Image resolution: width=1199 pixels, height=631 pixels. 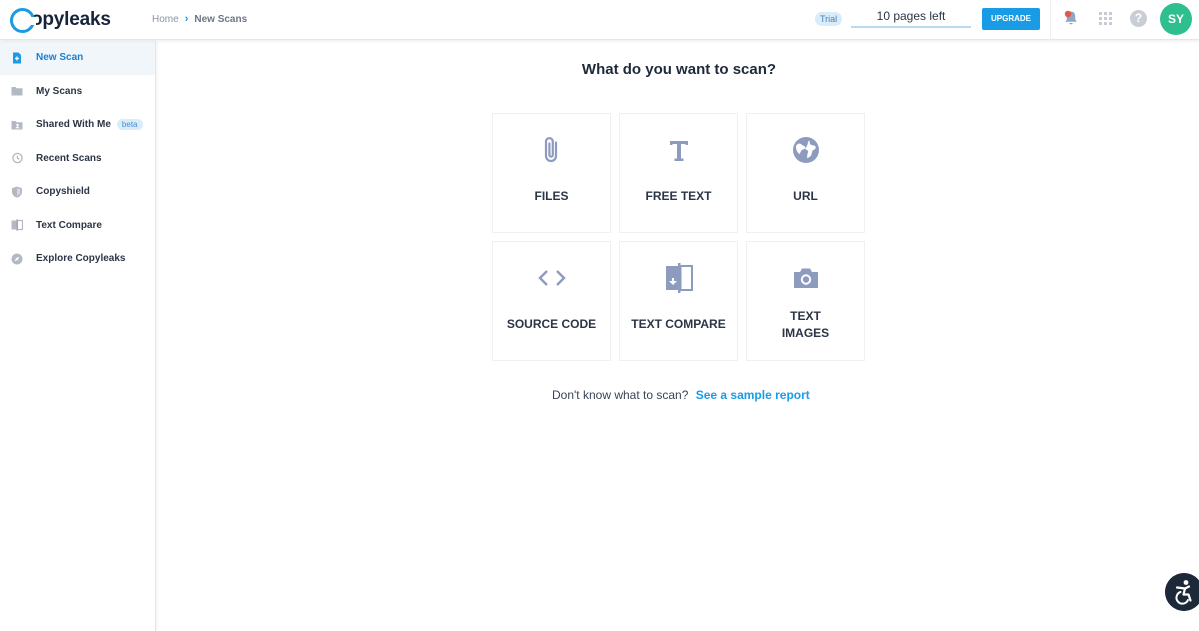 What do you see at coordinates (620, 395) in the screenshot?
I see `sample-prompt-text: Don't know what to scan?` at bounding box center [620, 395].